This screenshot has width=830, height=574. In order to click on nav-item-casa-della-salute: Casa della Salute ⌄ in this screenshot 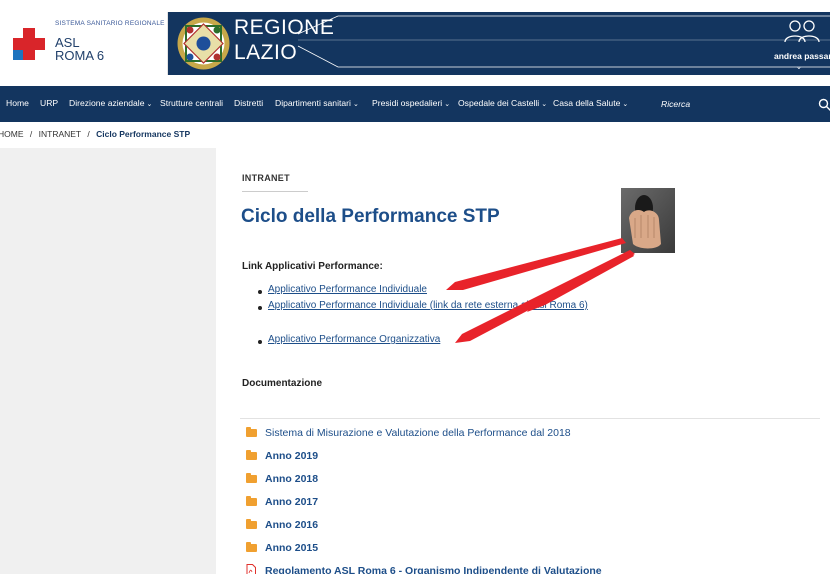, I will do `click(590, 103)`.